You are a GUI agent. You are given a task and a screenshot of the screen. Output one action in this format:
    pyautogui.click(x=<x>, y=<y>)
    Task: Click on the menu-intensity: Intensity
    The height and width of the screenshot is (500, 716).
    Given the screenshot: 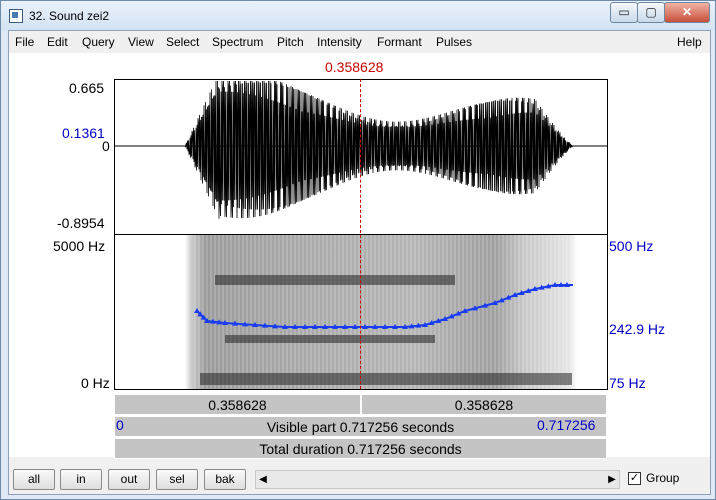 What is the action you would take?
    pyautogui.click(x=339, y=42)
    